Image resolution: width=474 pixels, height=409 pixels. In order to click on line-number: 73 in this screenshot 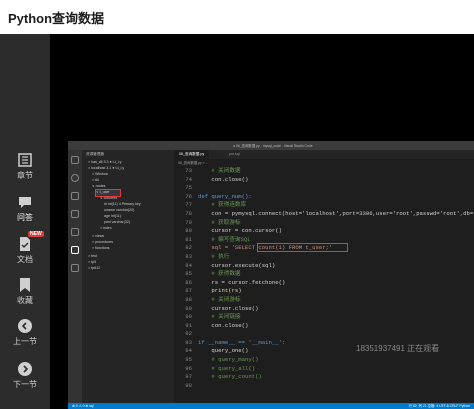, I will do `click(188, 170)`.